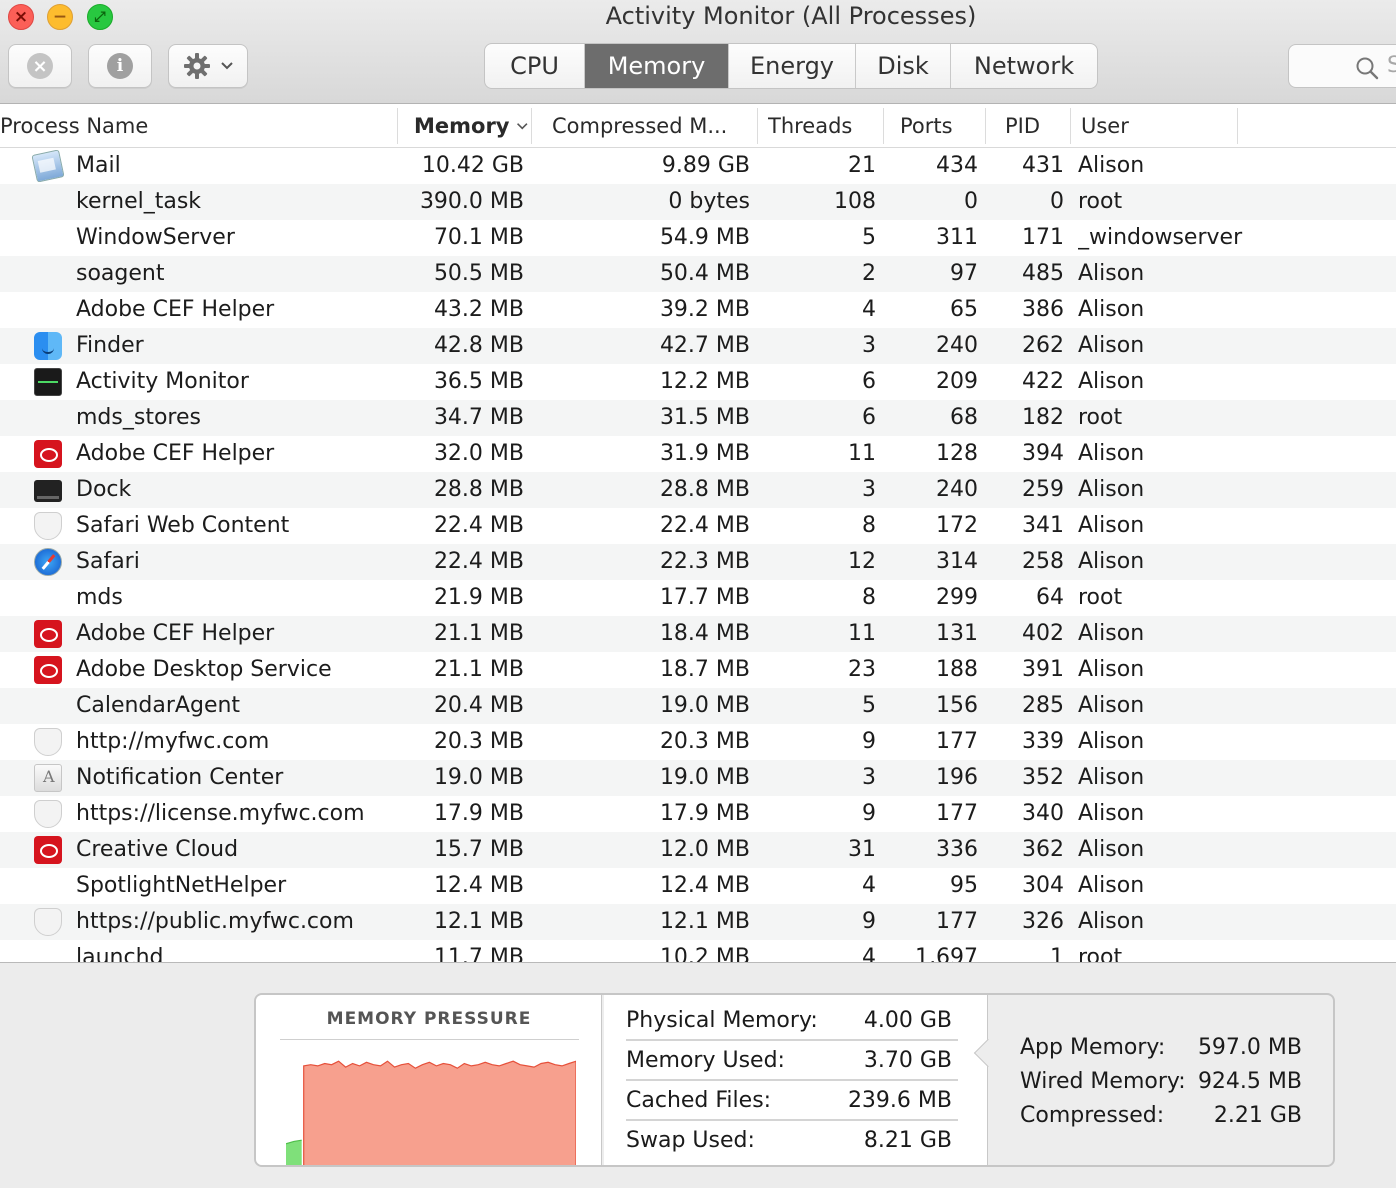 The width and height of the screenshot is (1396, 1188). What do you see at coordinates (120, 273) in the screenshot?
I see `cell-name: soagent` at bounding box center [120, 273].